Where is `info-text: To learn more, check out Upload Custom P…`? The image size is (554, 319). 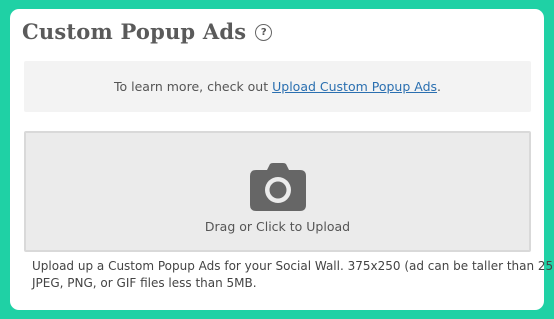
info-text: To learn more, check out Upload Custom P… is located at coordinates (277, 86).